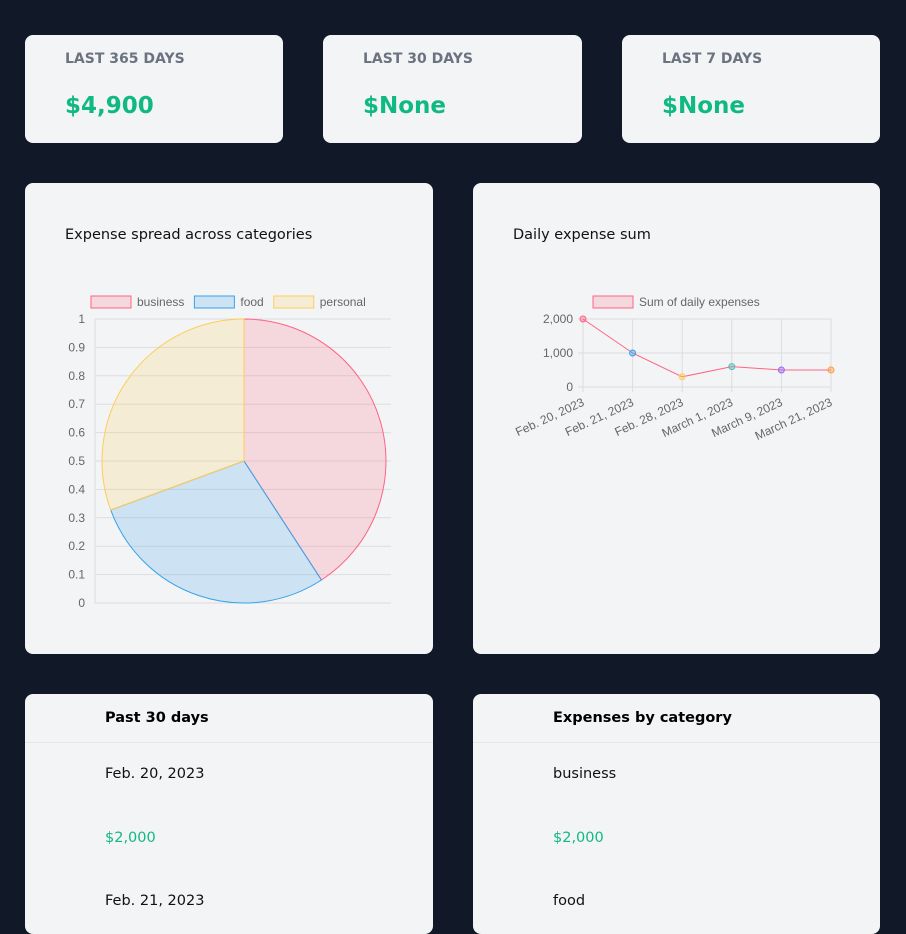 The width and height of the screenshot is (906, 934). What do you see at coordinates (76, 546) in the screenshot?
I see `y-tick-label: 0.2` at bounding box center [76, 546].